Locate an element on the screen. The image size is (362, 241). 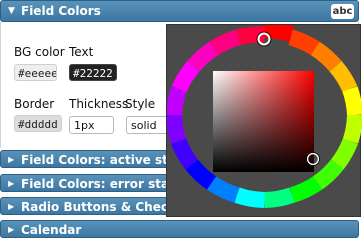
preview-badge: abc is located at coordinates (342, 11).